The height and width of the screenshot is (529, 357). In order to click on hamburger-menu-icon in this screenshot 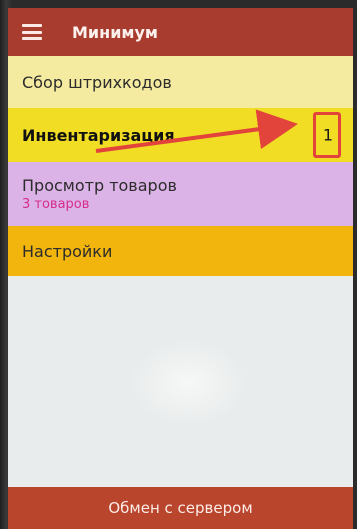, I will do `click(32, 32)`.